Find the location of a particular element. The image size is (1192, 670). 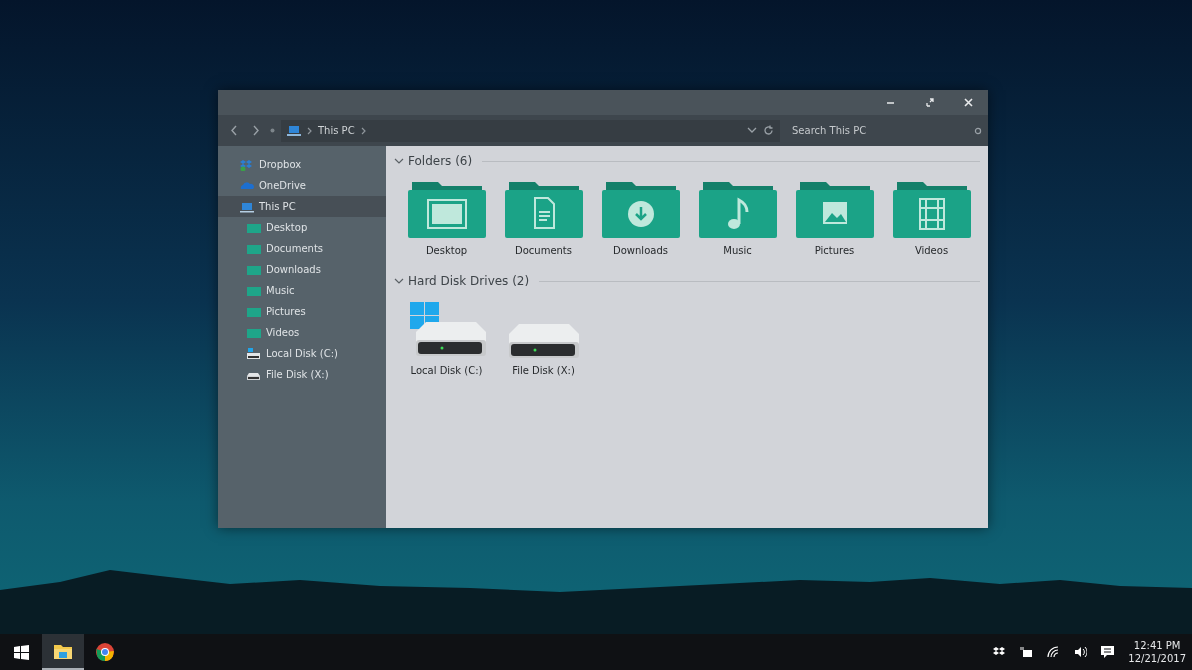

refresh-icon is located at coordinates (768, 130).